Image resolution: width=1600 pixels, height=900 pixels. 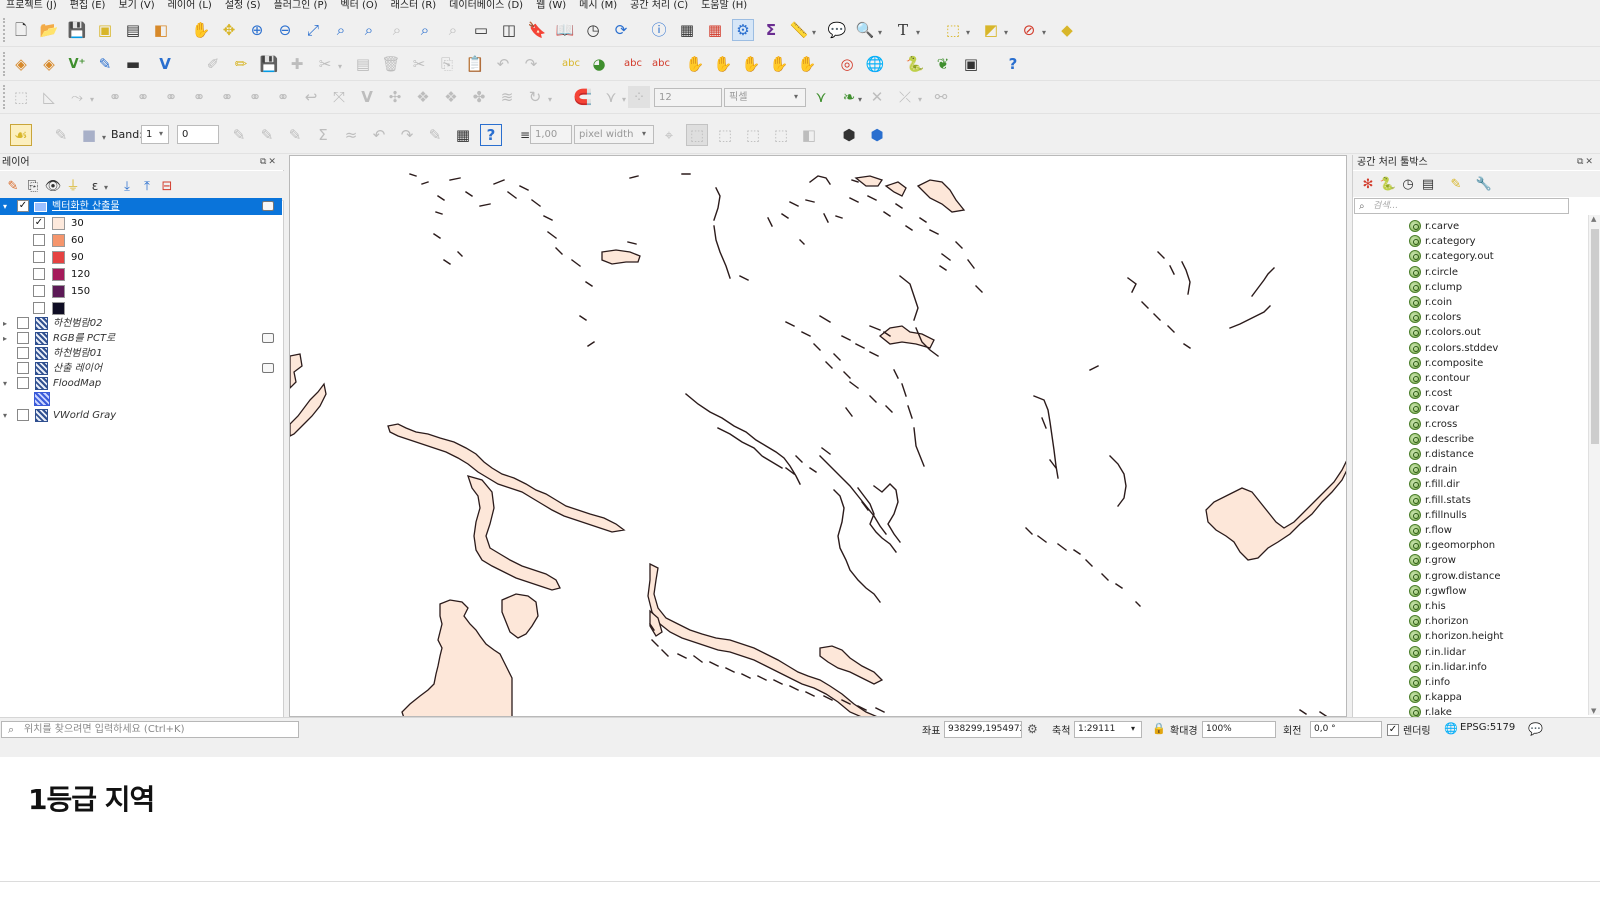 I want to click on history-icon: ◷, so click(x=1408, y=184).